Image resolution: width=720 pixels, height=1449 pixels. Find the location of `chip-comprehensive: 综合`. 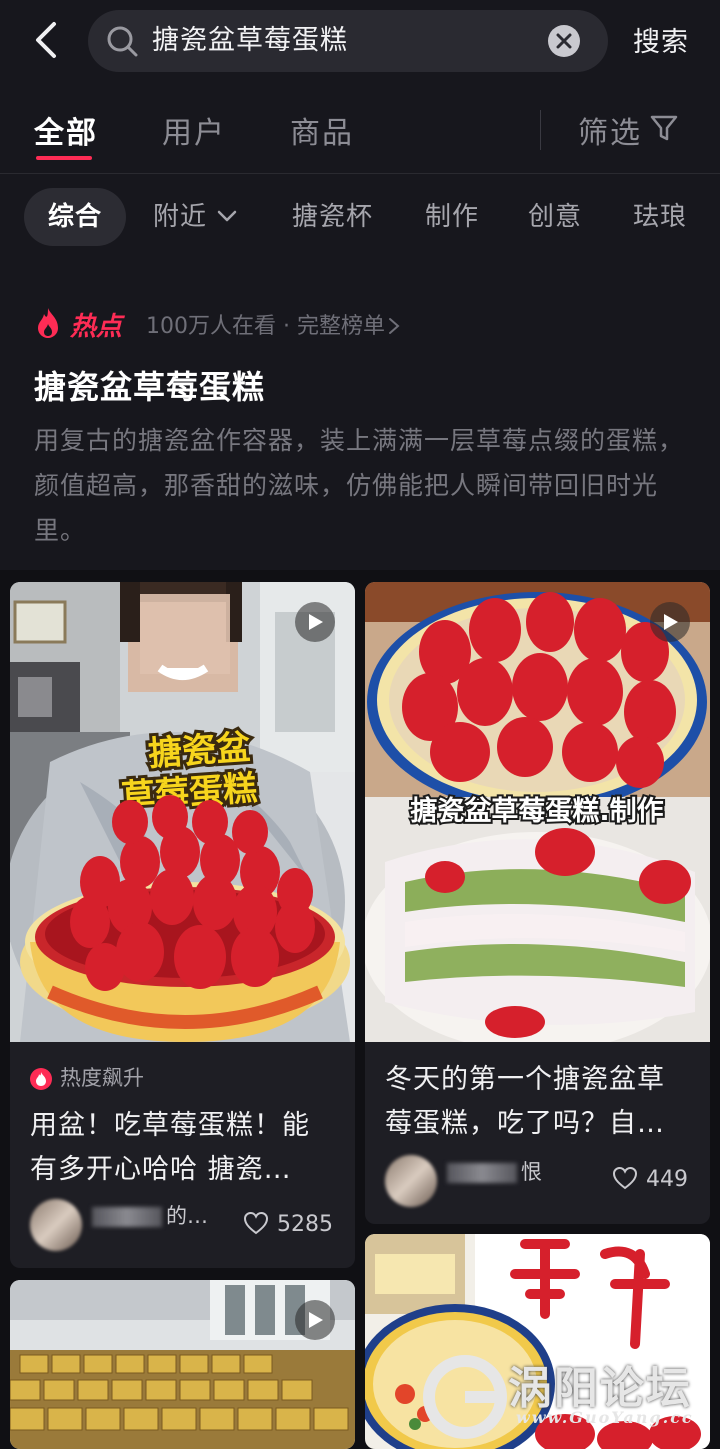

chip-comprehensive: 综合 is located at coordinates (75, 217).